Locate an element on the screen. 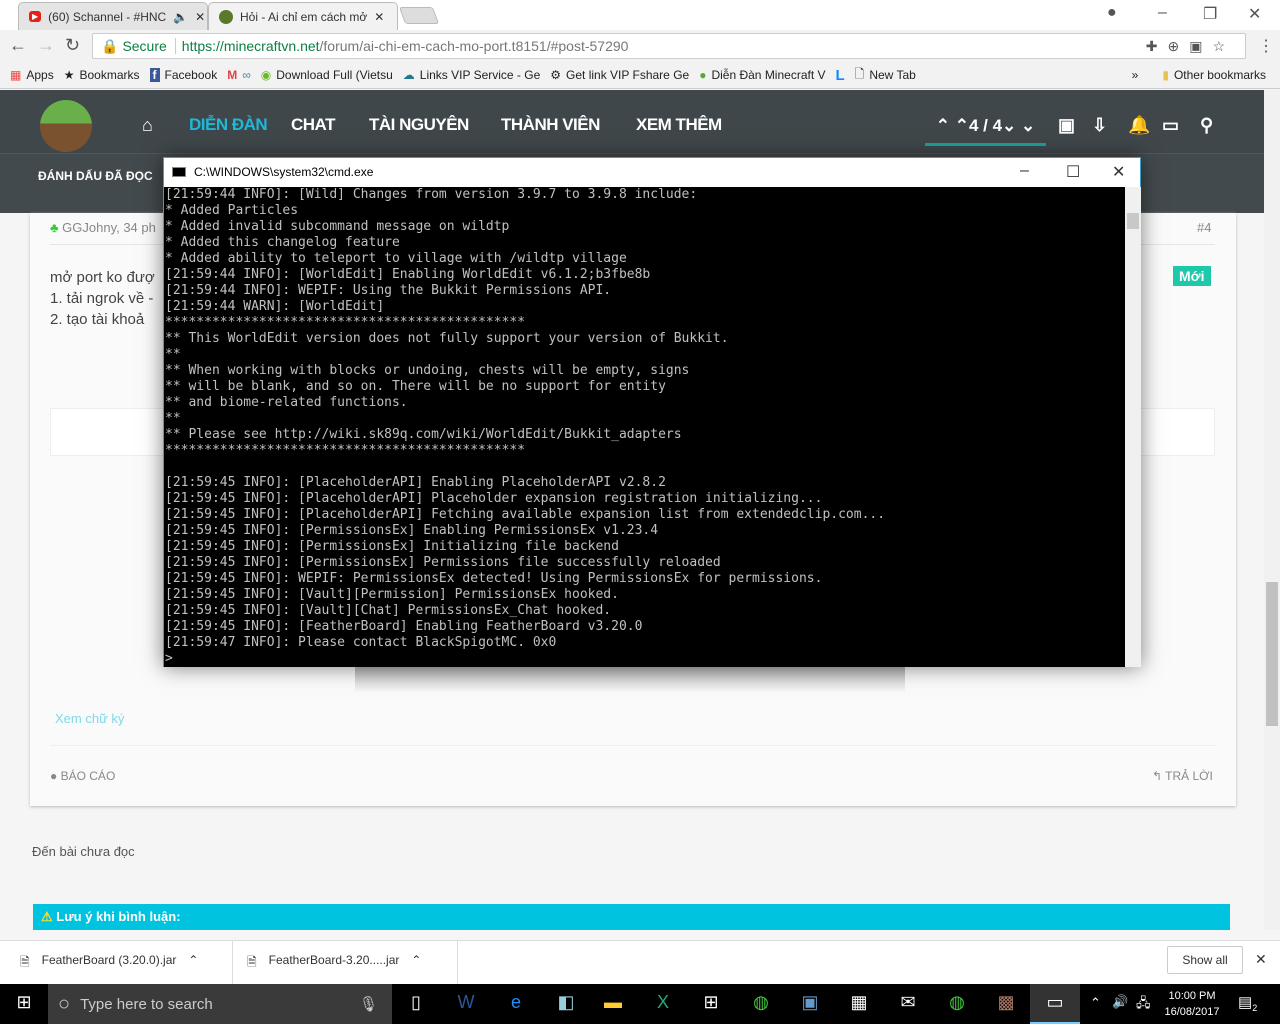 This screenshot has width=1280, height=1024. search-box: ○ Type here to search 🎙 is located at coordinates (220, 1004).